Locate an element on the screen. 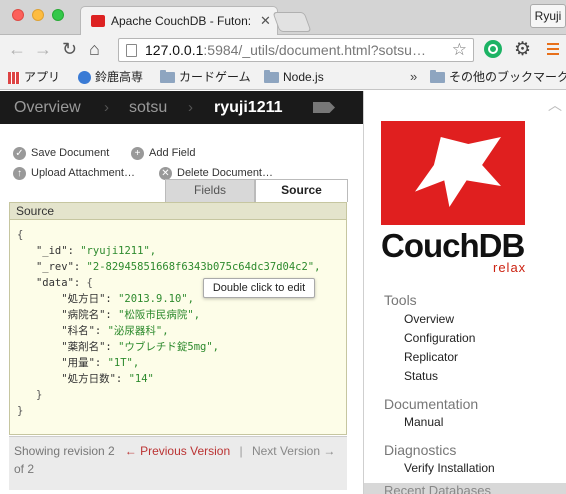 This screenshot has height=494, width=566. bookmark-suzuka: 鈴鹿高専 is located at coordinates (110, 77).